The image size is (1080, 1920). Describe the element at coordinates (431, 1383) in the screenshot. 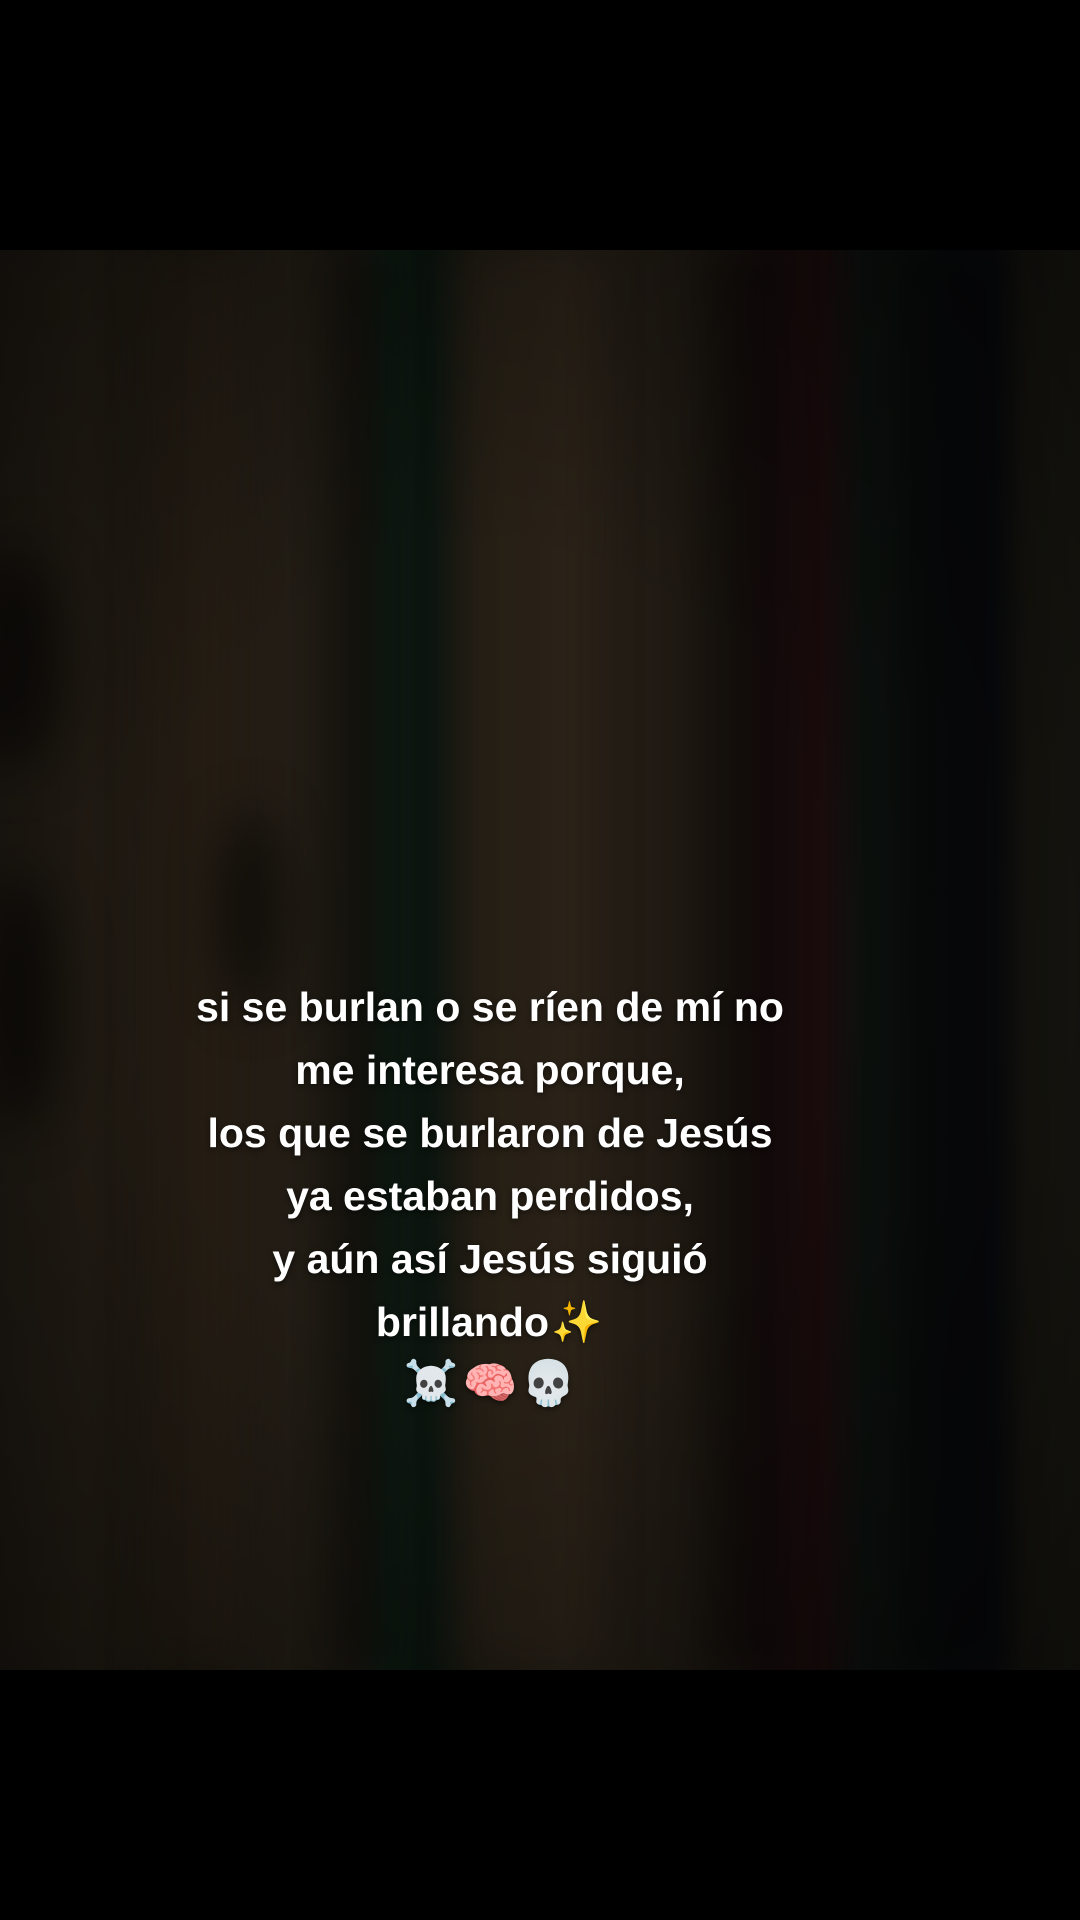

I see `skull-and-crossbones-icon: ☠️` at that location.